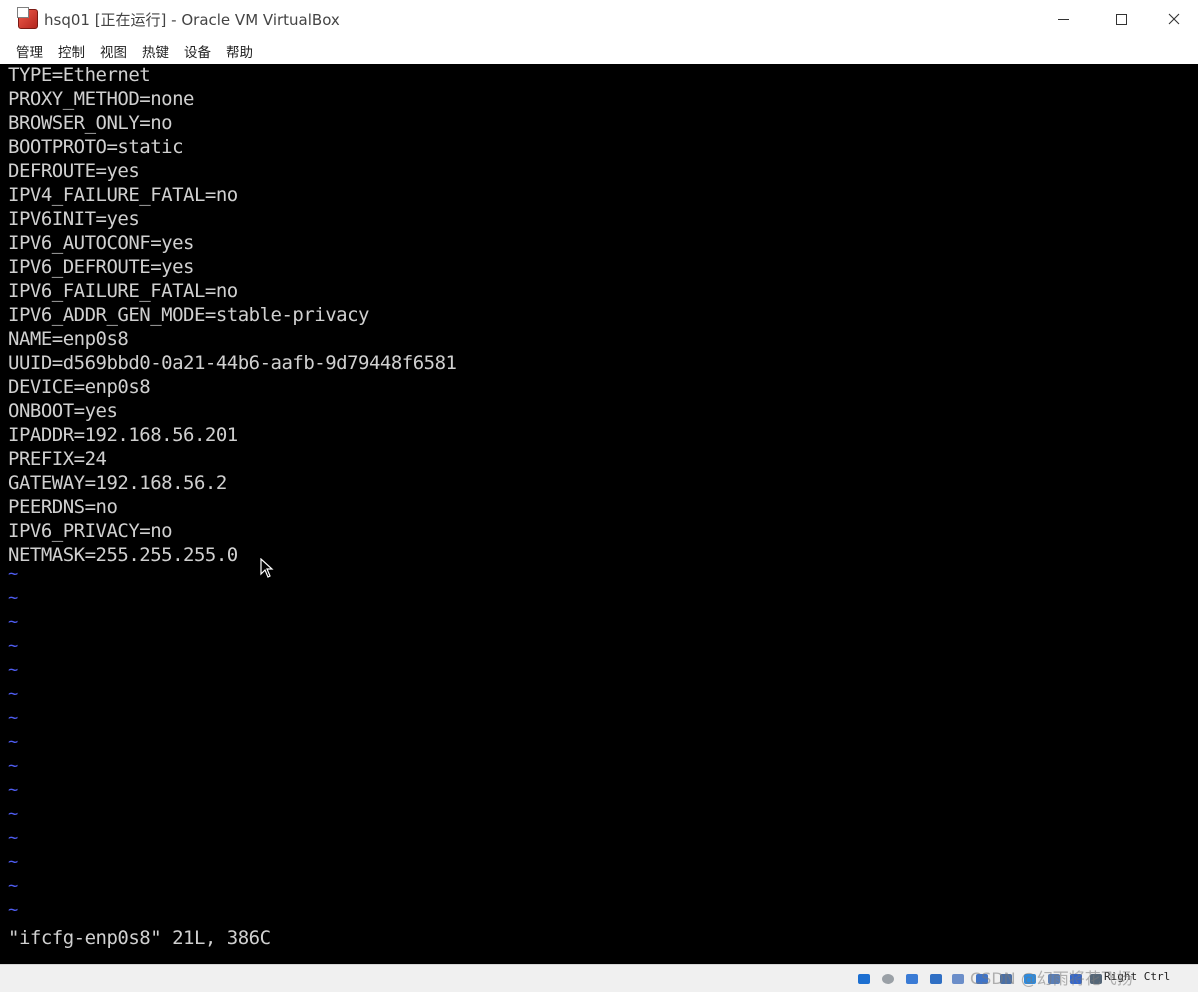 The image size is (1198, 992). What do you see at coordinates (96, 147) in the screenshot?
I see `config-line: BOOTPROTO=static` at bounding box center [96, 147].